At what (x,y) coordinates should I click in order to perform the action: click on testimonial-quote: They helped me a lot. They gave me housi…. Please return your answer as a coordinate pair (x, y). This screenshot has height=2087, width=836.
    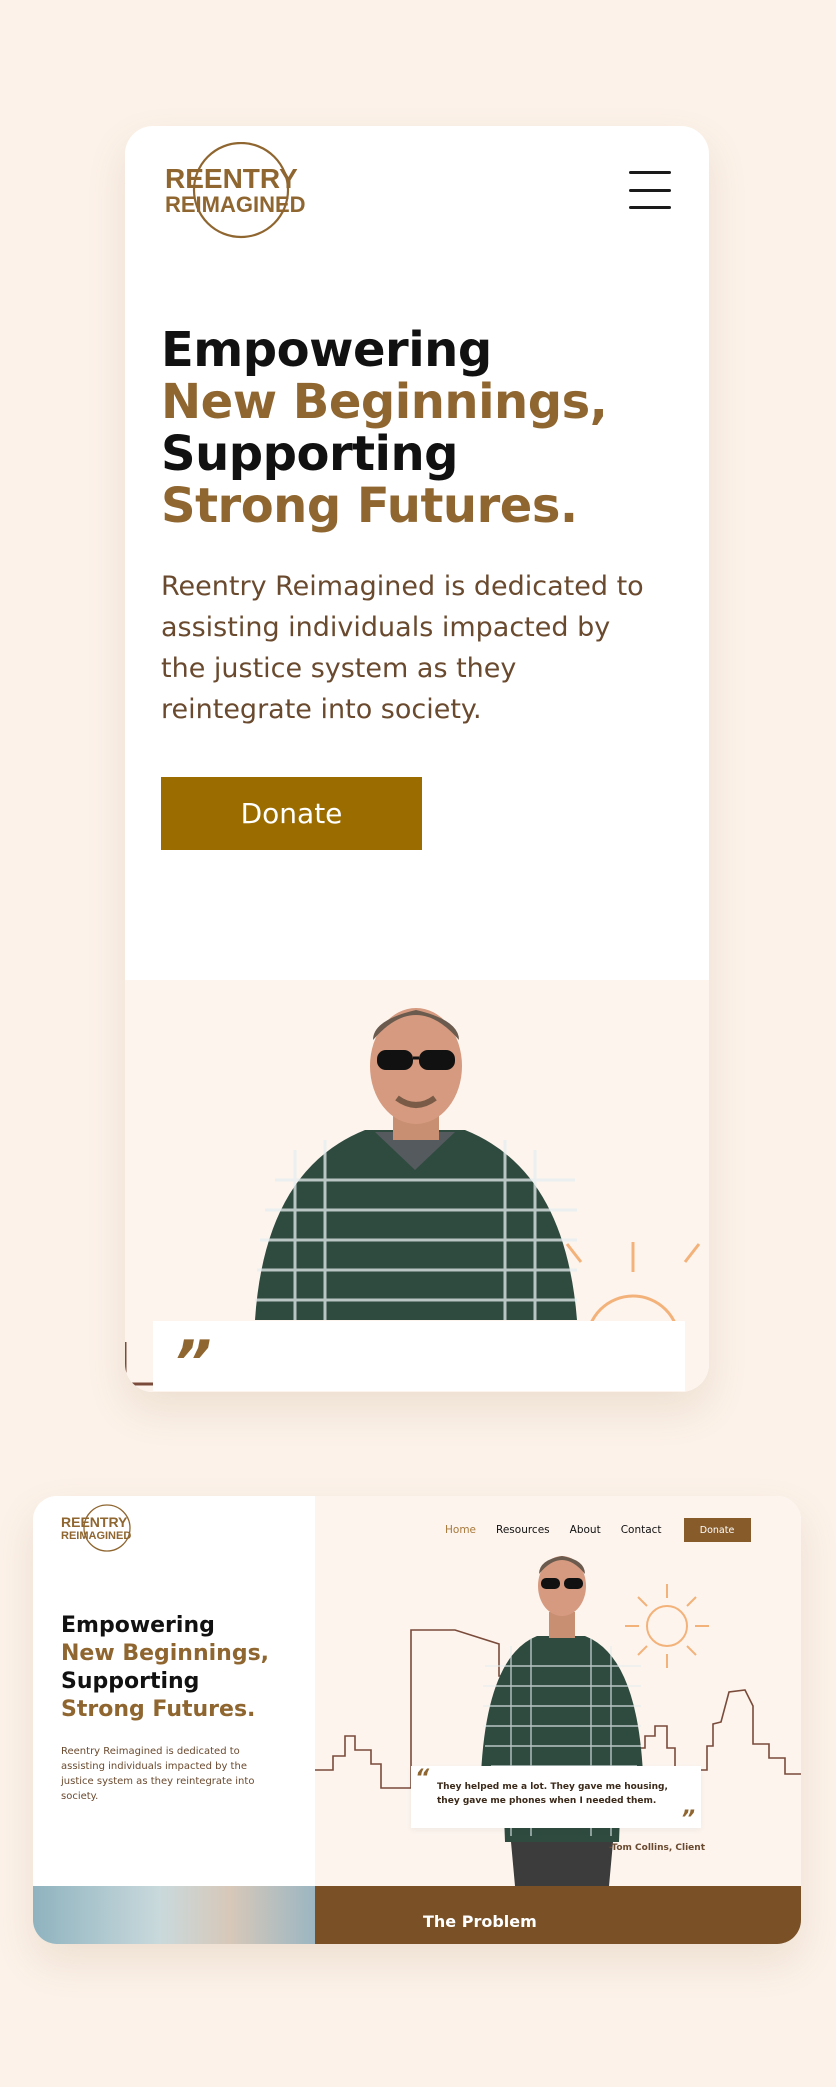
    Looking at the image, I should click on (552, 1794).